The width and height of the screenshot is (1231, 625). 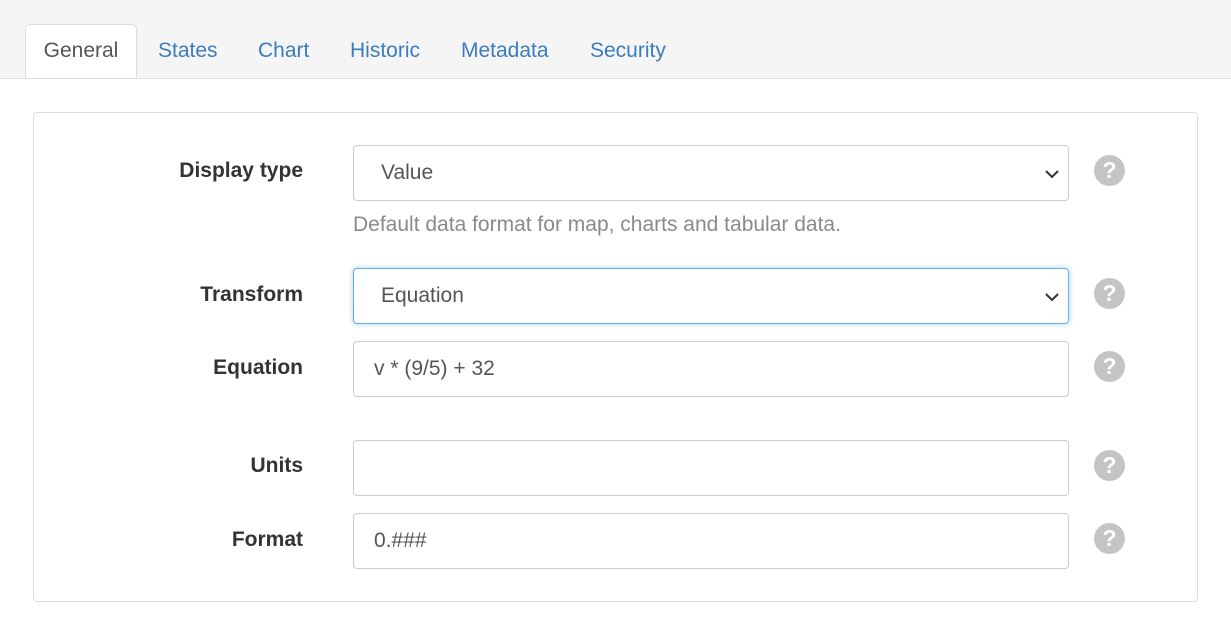 I want to click on transform-select: Equation, so click(x=711, y=296).